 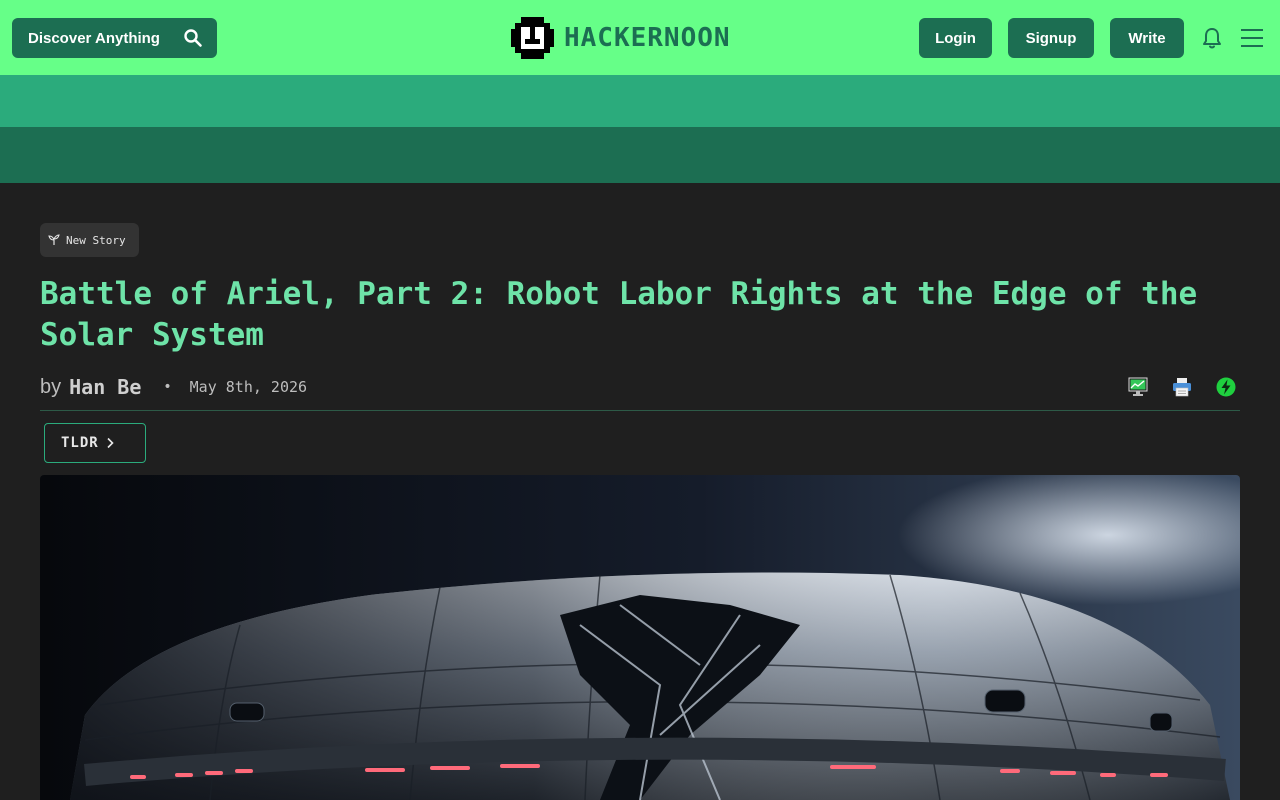 I want to click on hackernoon-logo: HACKERNOON, so click(x=621, y=38).